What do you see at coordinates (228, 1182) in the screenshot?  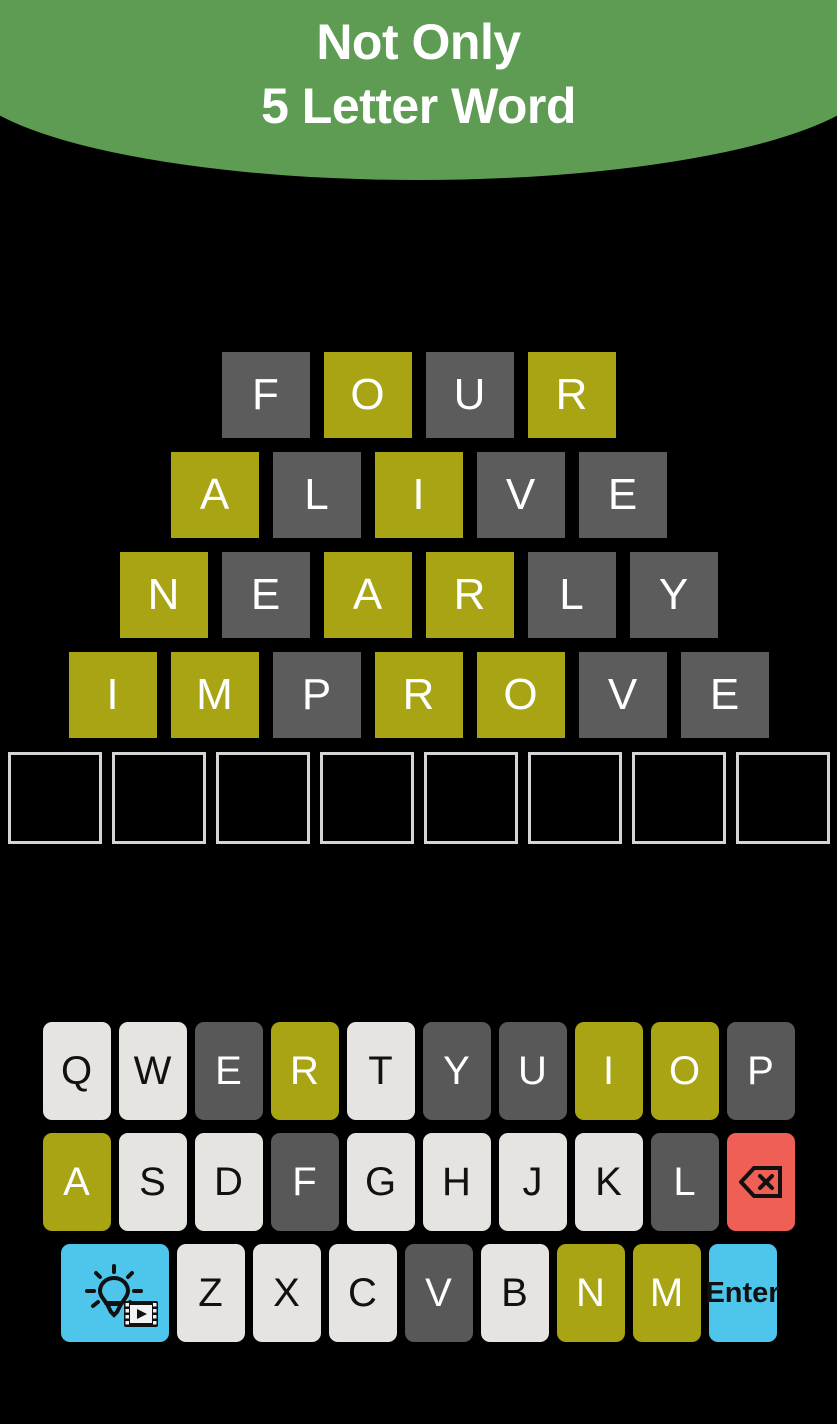 I see `key-d: D` at bounding box center [228, 1182].